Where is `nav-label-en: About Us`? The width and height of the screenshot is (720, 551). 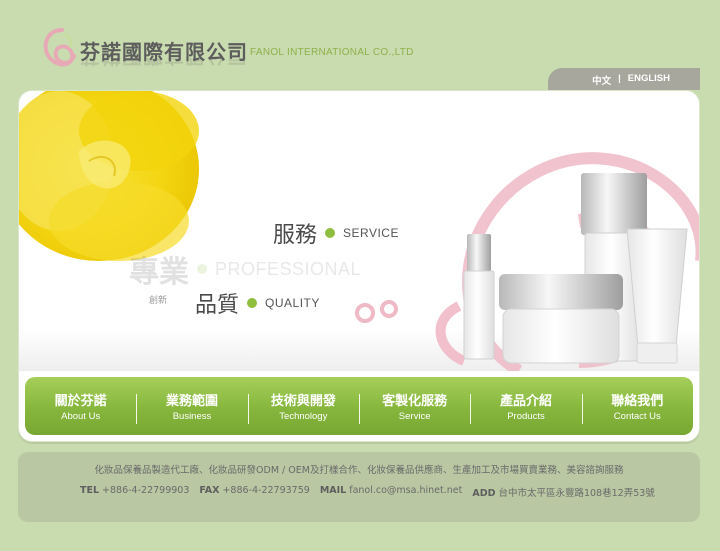 nav-label-en: About Us is located at coordinates (81, 416).